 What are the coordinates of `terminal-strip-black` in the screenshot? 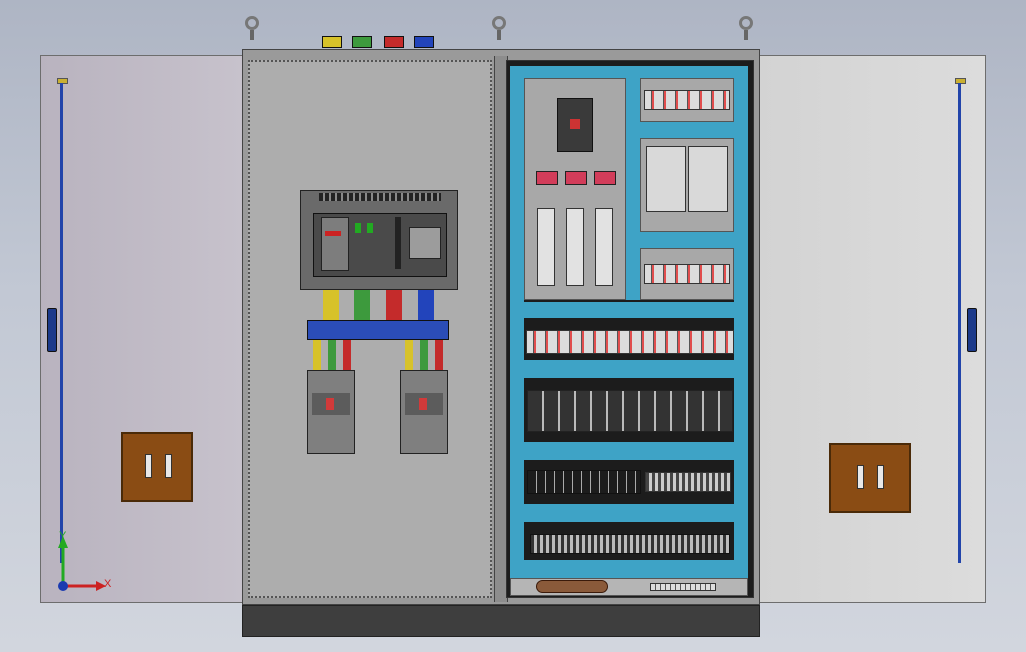 It's located at (584, 482).